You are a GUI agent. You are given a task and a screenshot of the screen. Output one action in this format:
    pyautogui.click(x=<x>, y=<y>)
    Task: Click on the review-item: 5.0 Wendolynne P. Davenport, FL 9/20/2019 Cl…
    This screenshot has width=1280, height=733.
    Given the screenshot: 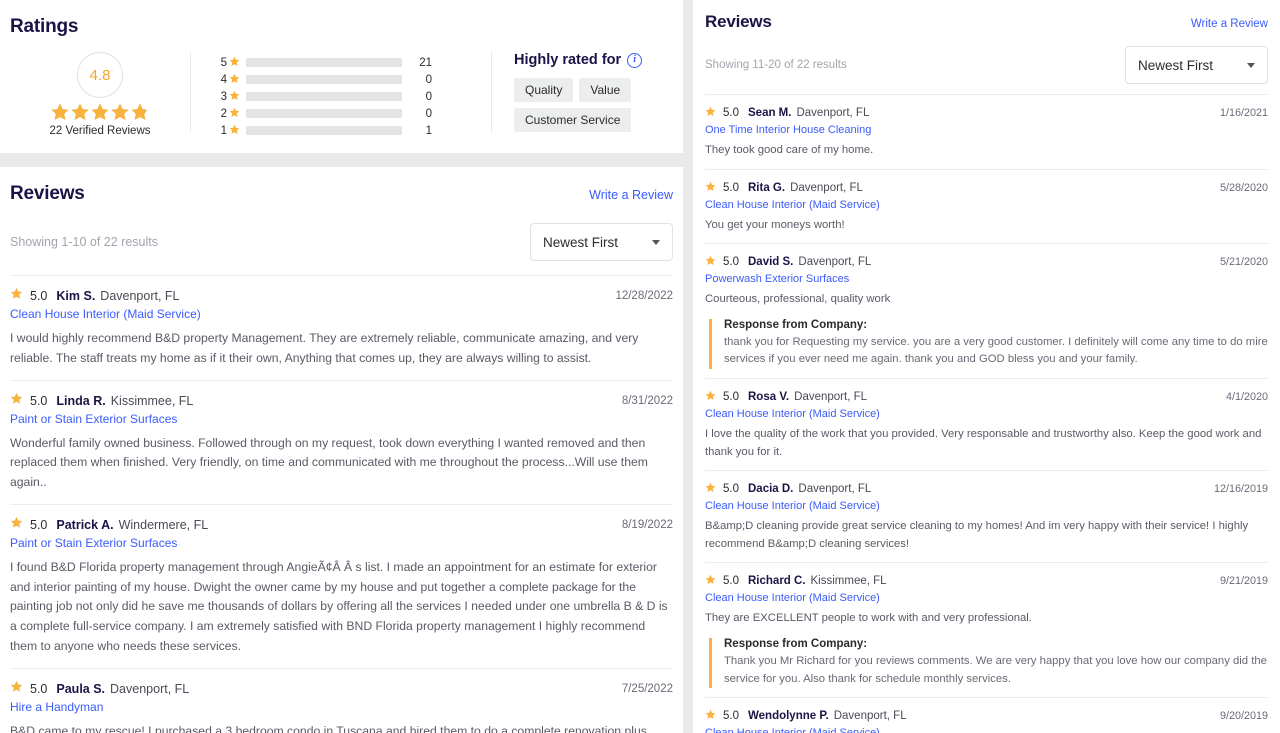 What is the action you would take?
    pyautogui.click(x=986, y=715)
    